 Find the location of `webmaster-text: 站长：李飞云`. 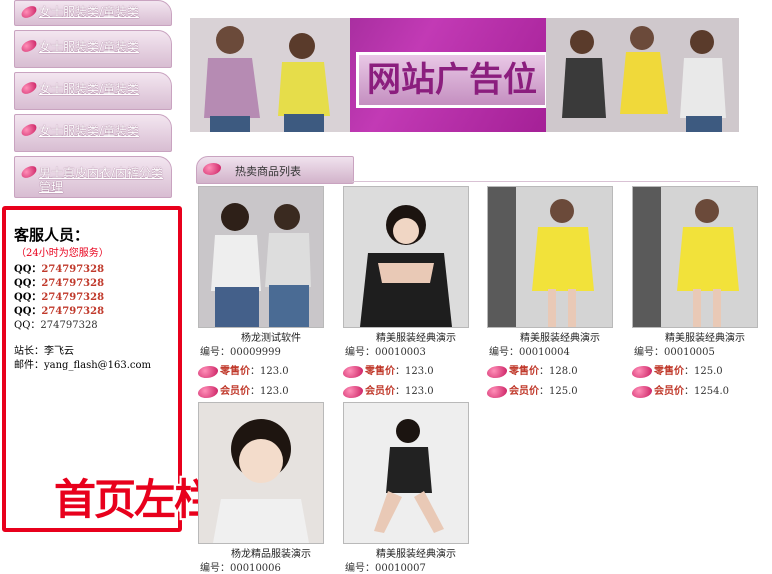

webmaster-text: 站长：李飞云 is located at coordinates (44, 351).